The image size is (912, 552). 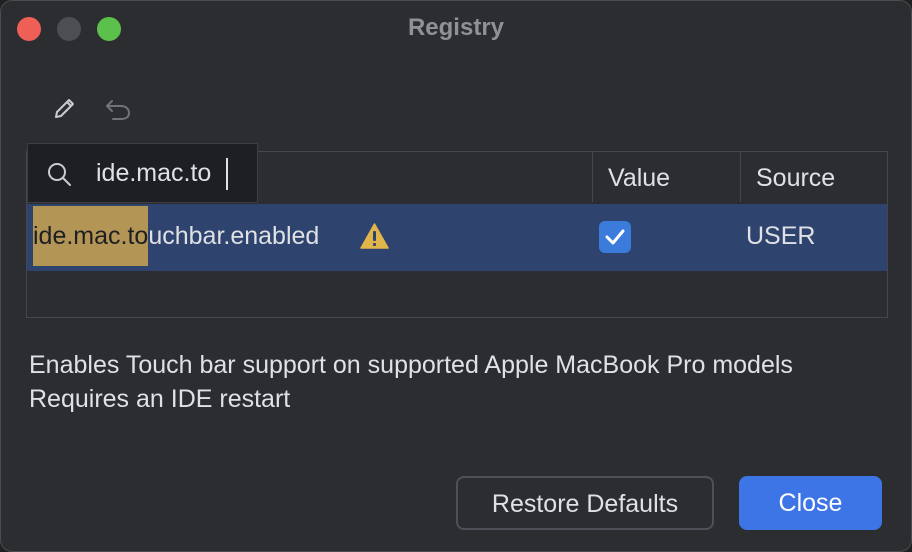 What do you see at coordinates (160, 399) in the screenshot?
I see `description-line: Requires an IDE restart` at bounding box center [160, 399].